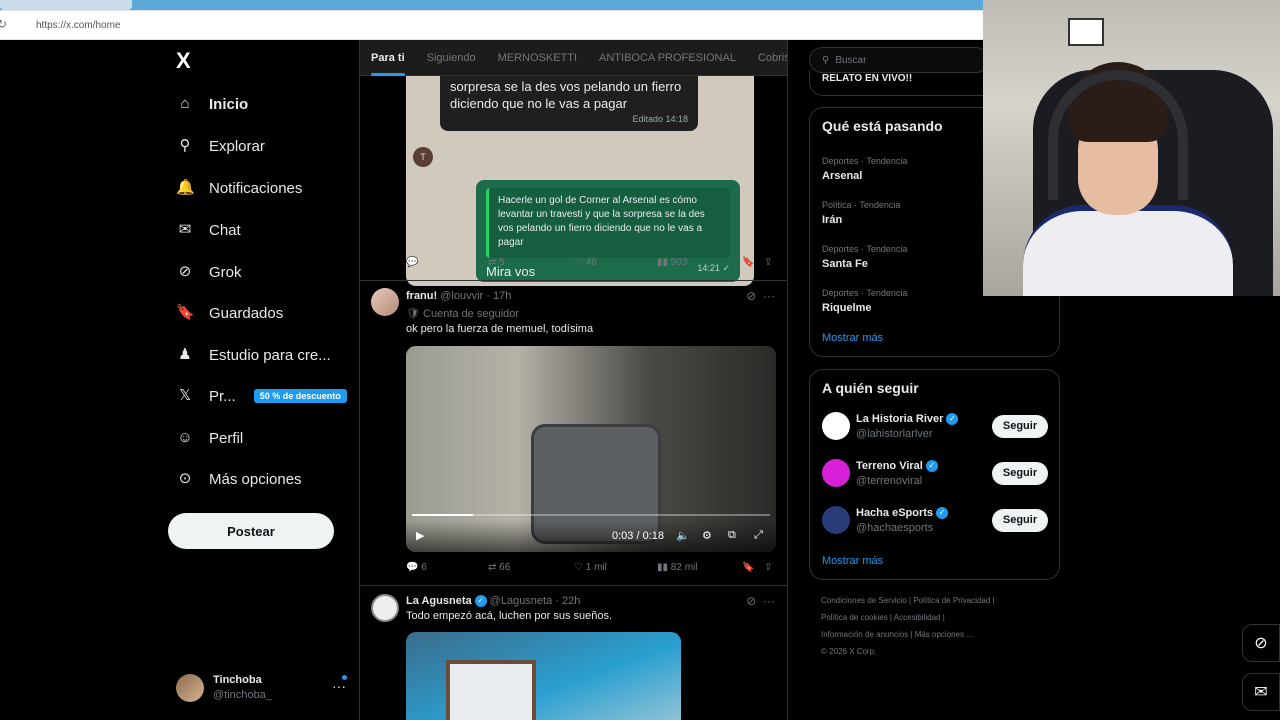  What do you see at coordinates (848, 651) in the screenshot?
I see `footer-links: © 2026 X Corp.` at bounding box center [848, 651].